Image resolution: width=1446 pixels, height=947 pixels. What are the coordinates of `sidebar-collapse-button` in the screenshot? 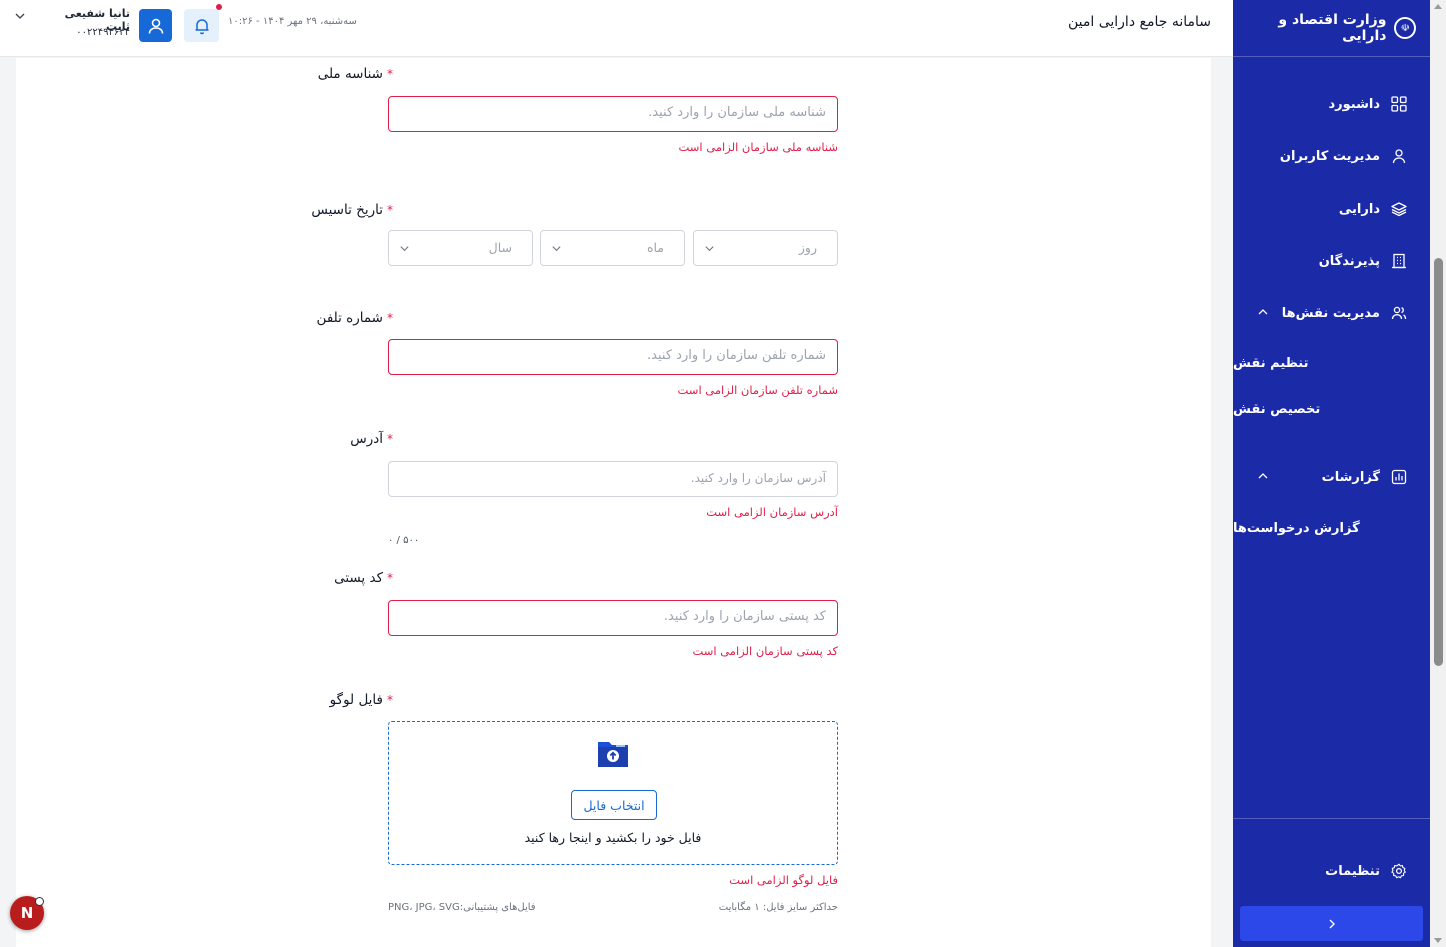 It's located at (1331, 923).